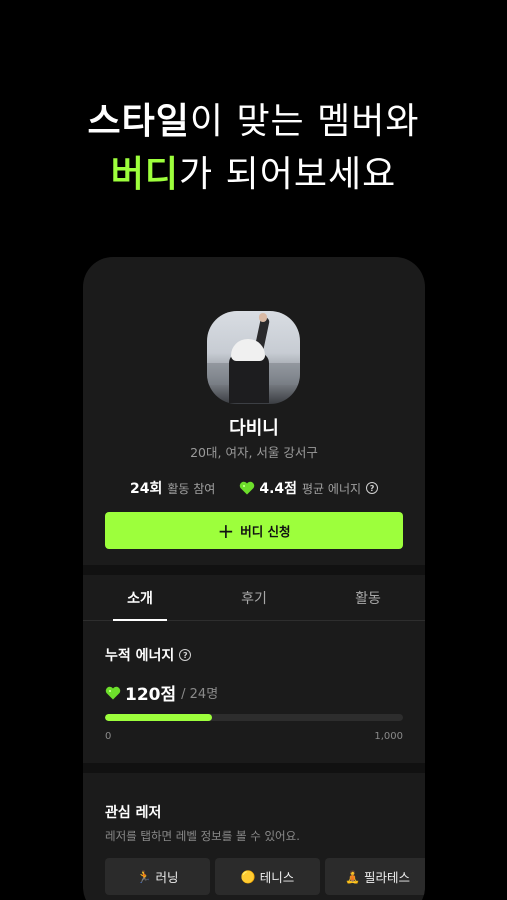 The width and height of the screenshot is (507, 900). I want to click on chip-label: 테니스, so click(277, 877).